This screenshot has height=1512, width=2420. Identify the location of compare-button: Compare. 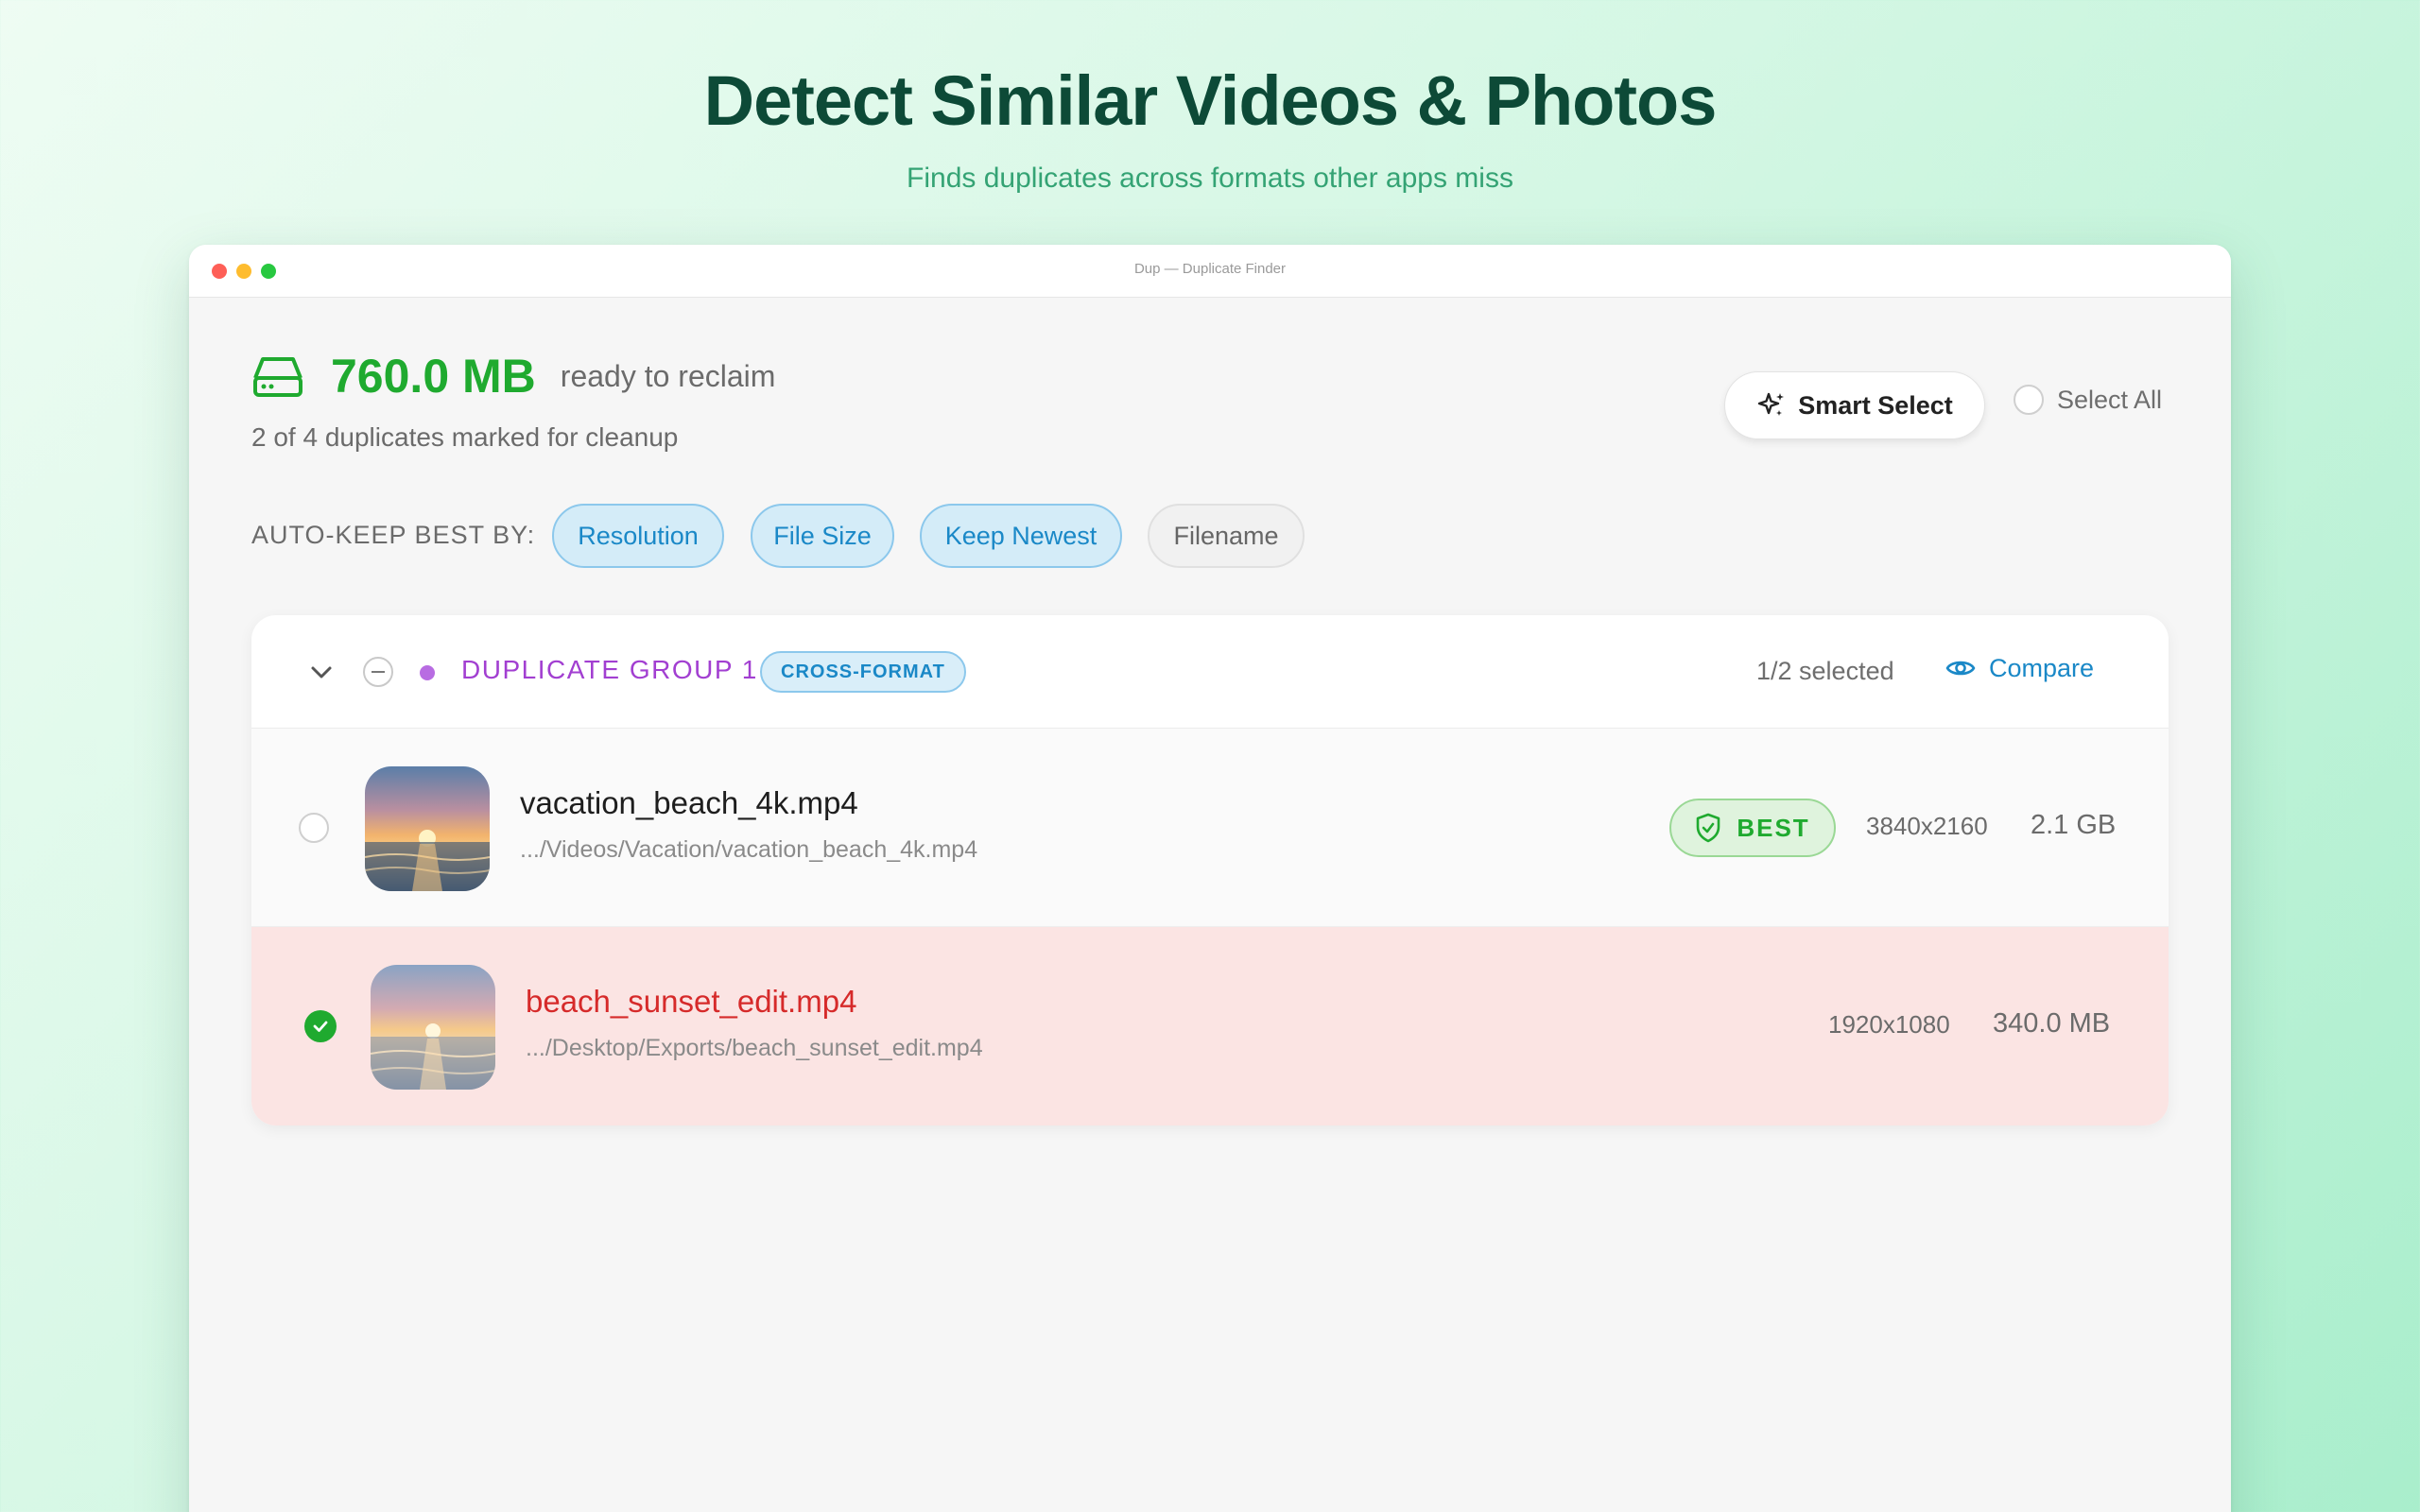
(2019, 668).